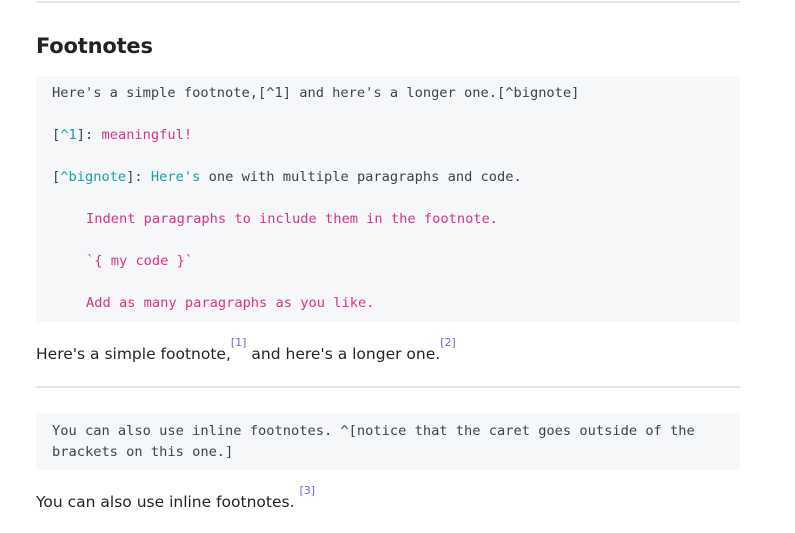 The image size is (795, 533). I want to click on rendered-inline-footnote-paragraph: You can also use inline footnotes. [3], so click(176, 498).